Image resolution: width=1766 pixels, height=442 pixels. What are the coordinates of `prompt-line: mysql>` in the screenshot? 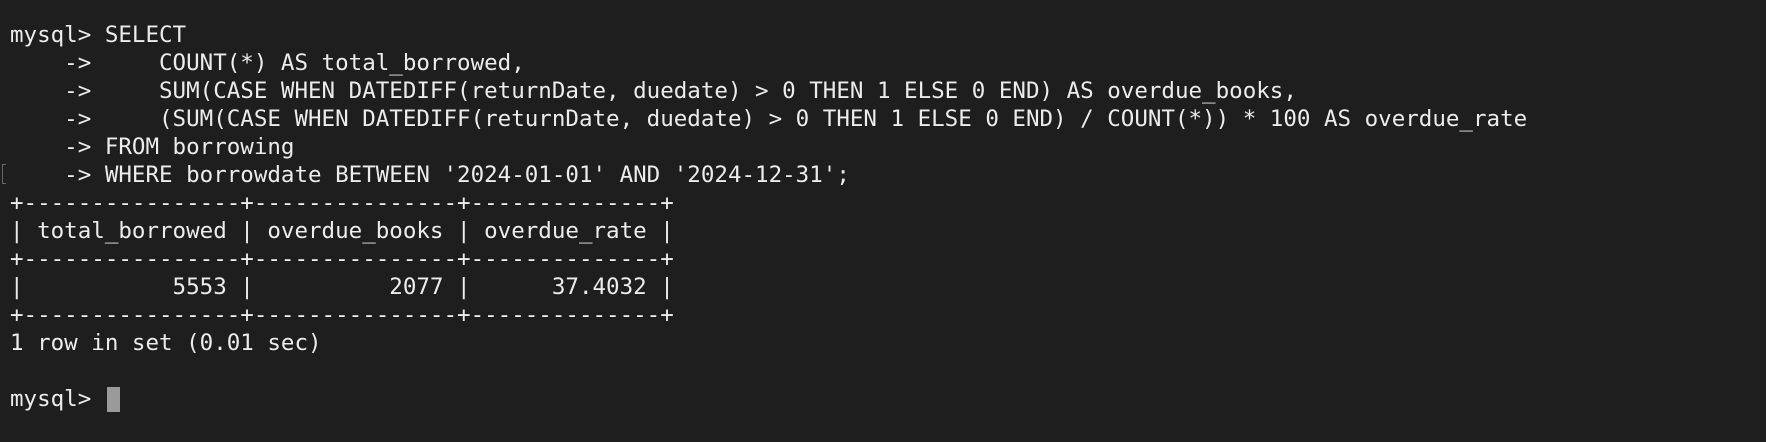 It's located at (880, 399).